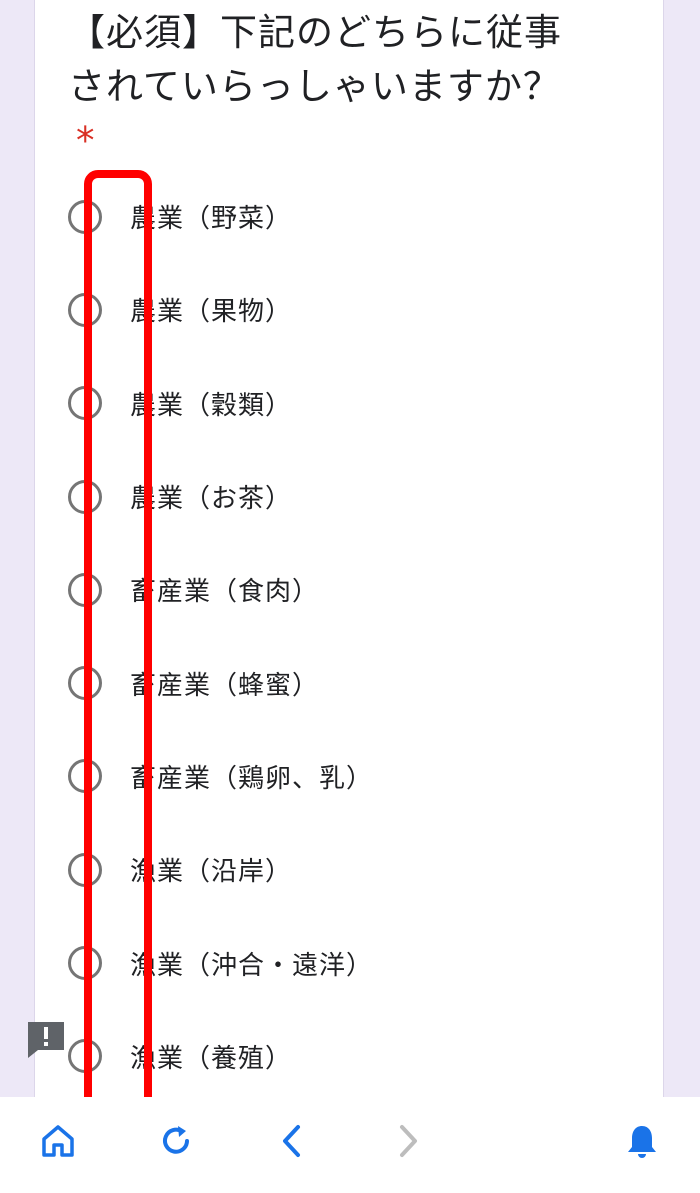  Describe the element at coordinates (326, 309) in the screenshot. I see `radio-option: 農業（果物）` at that location.